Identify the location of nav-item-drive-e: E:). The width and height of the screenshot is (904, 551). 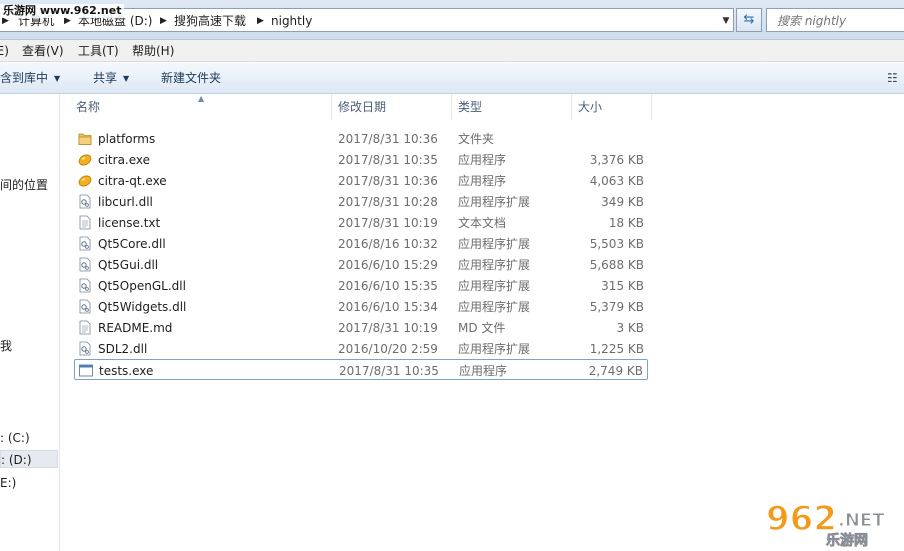
(29, 483).